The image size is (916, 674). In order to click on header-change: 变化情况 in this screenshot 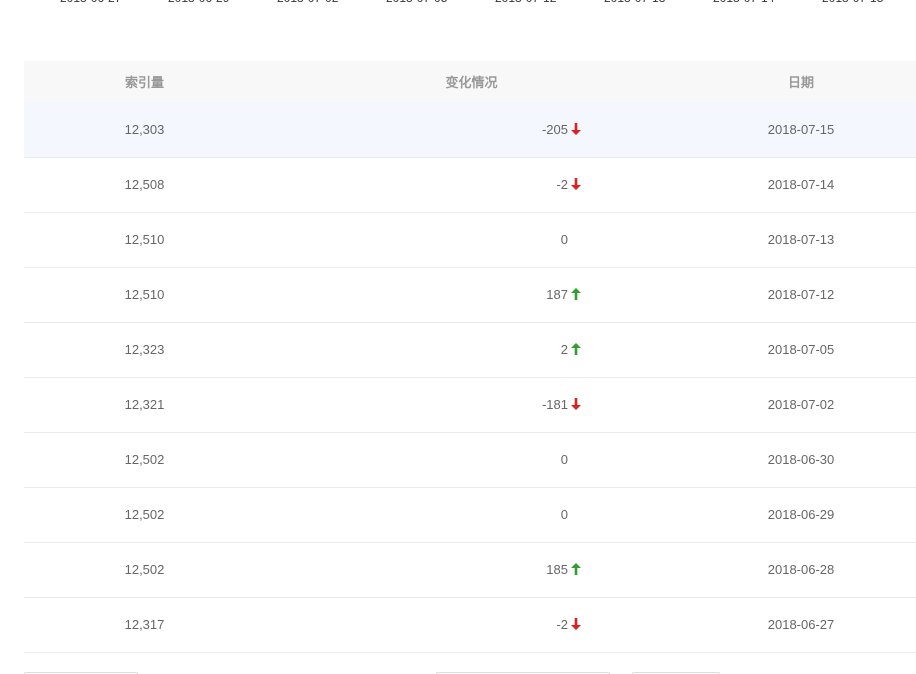, I will do `click(471, 82)`.